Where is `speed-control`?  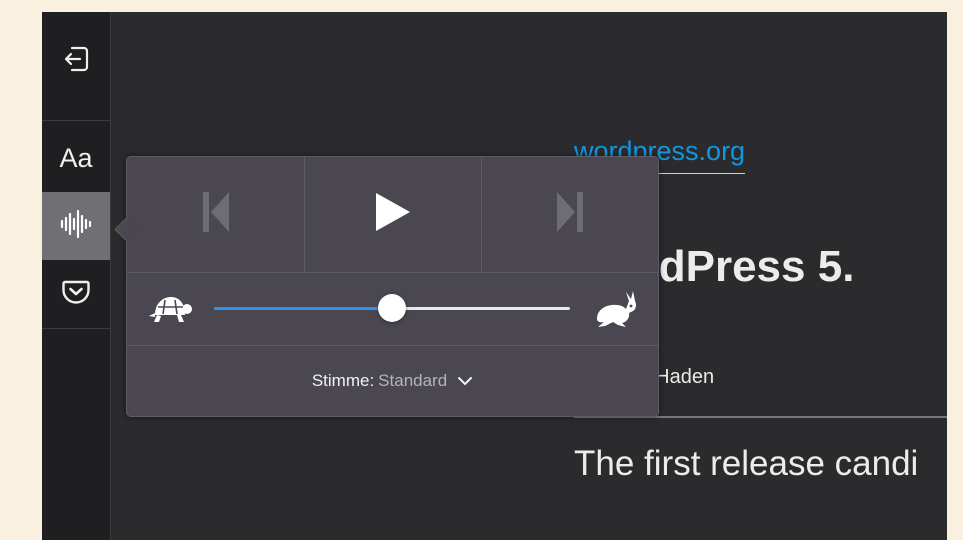
speed-control is located at coordinates (392, 309).